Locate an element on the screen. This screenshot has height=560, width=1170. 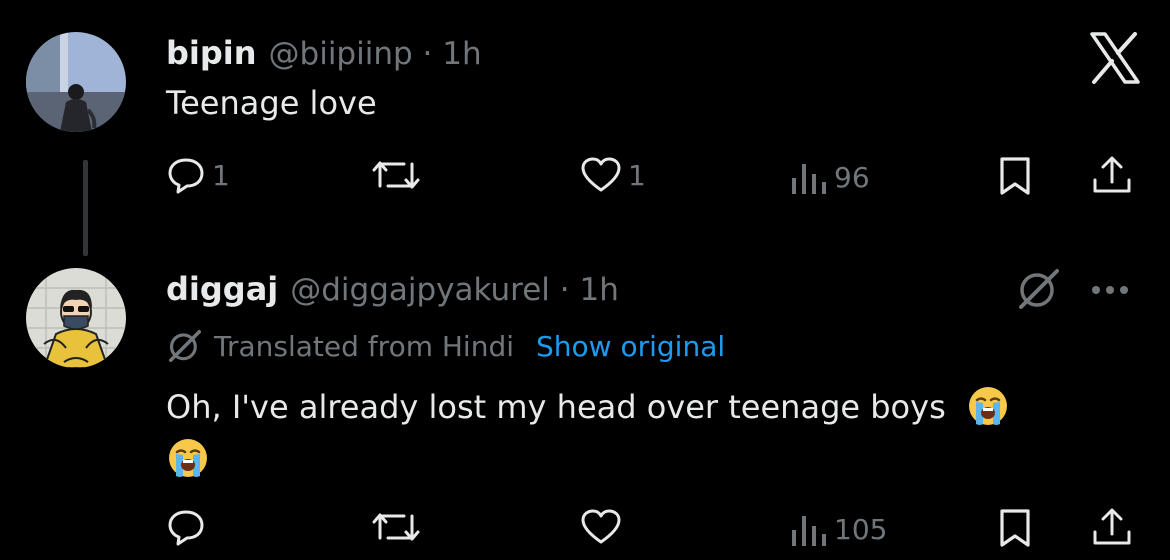
x-logo-icon is located at coordinates (1115, 60).